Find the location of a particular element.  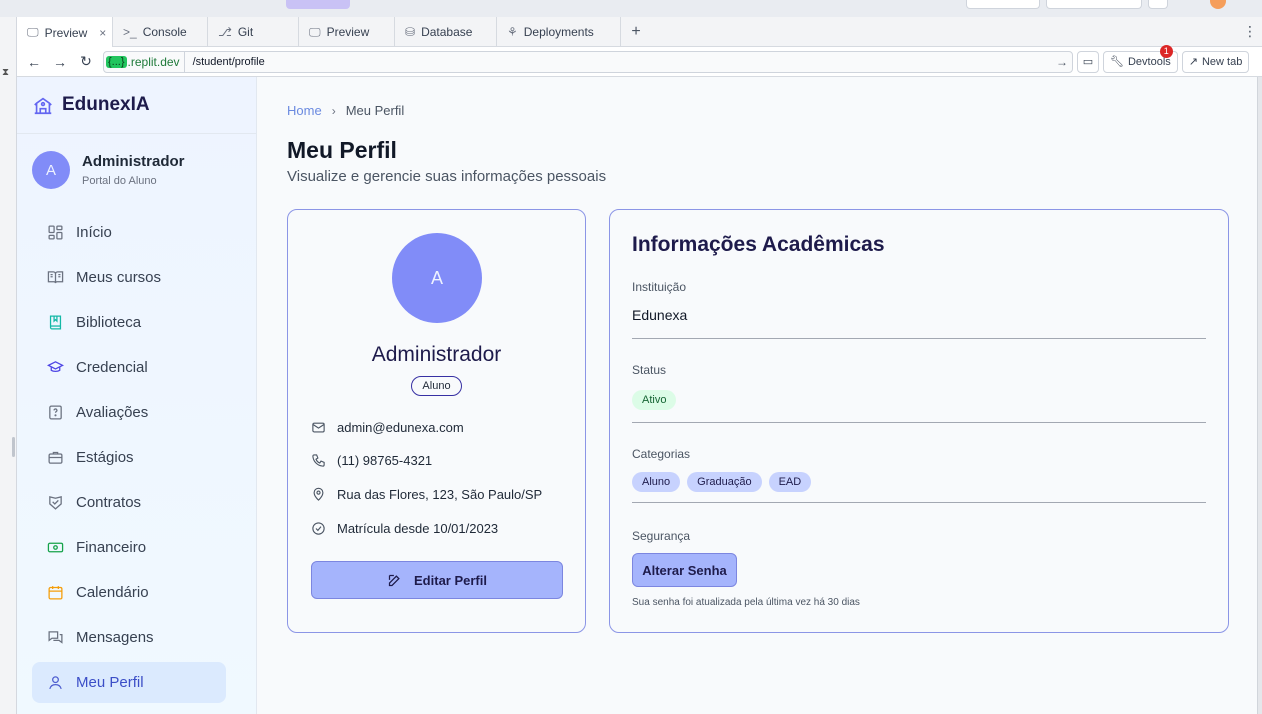

banknote-icon is located at coordinates (55, 547).